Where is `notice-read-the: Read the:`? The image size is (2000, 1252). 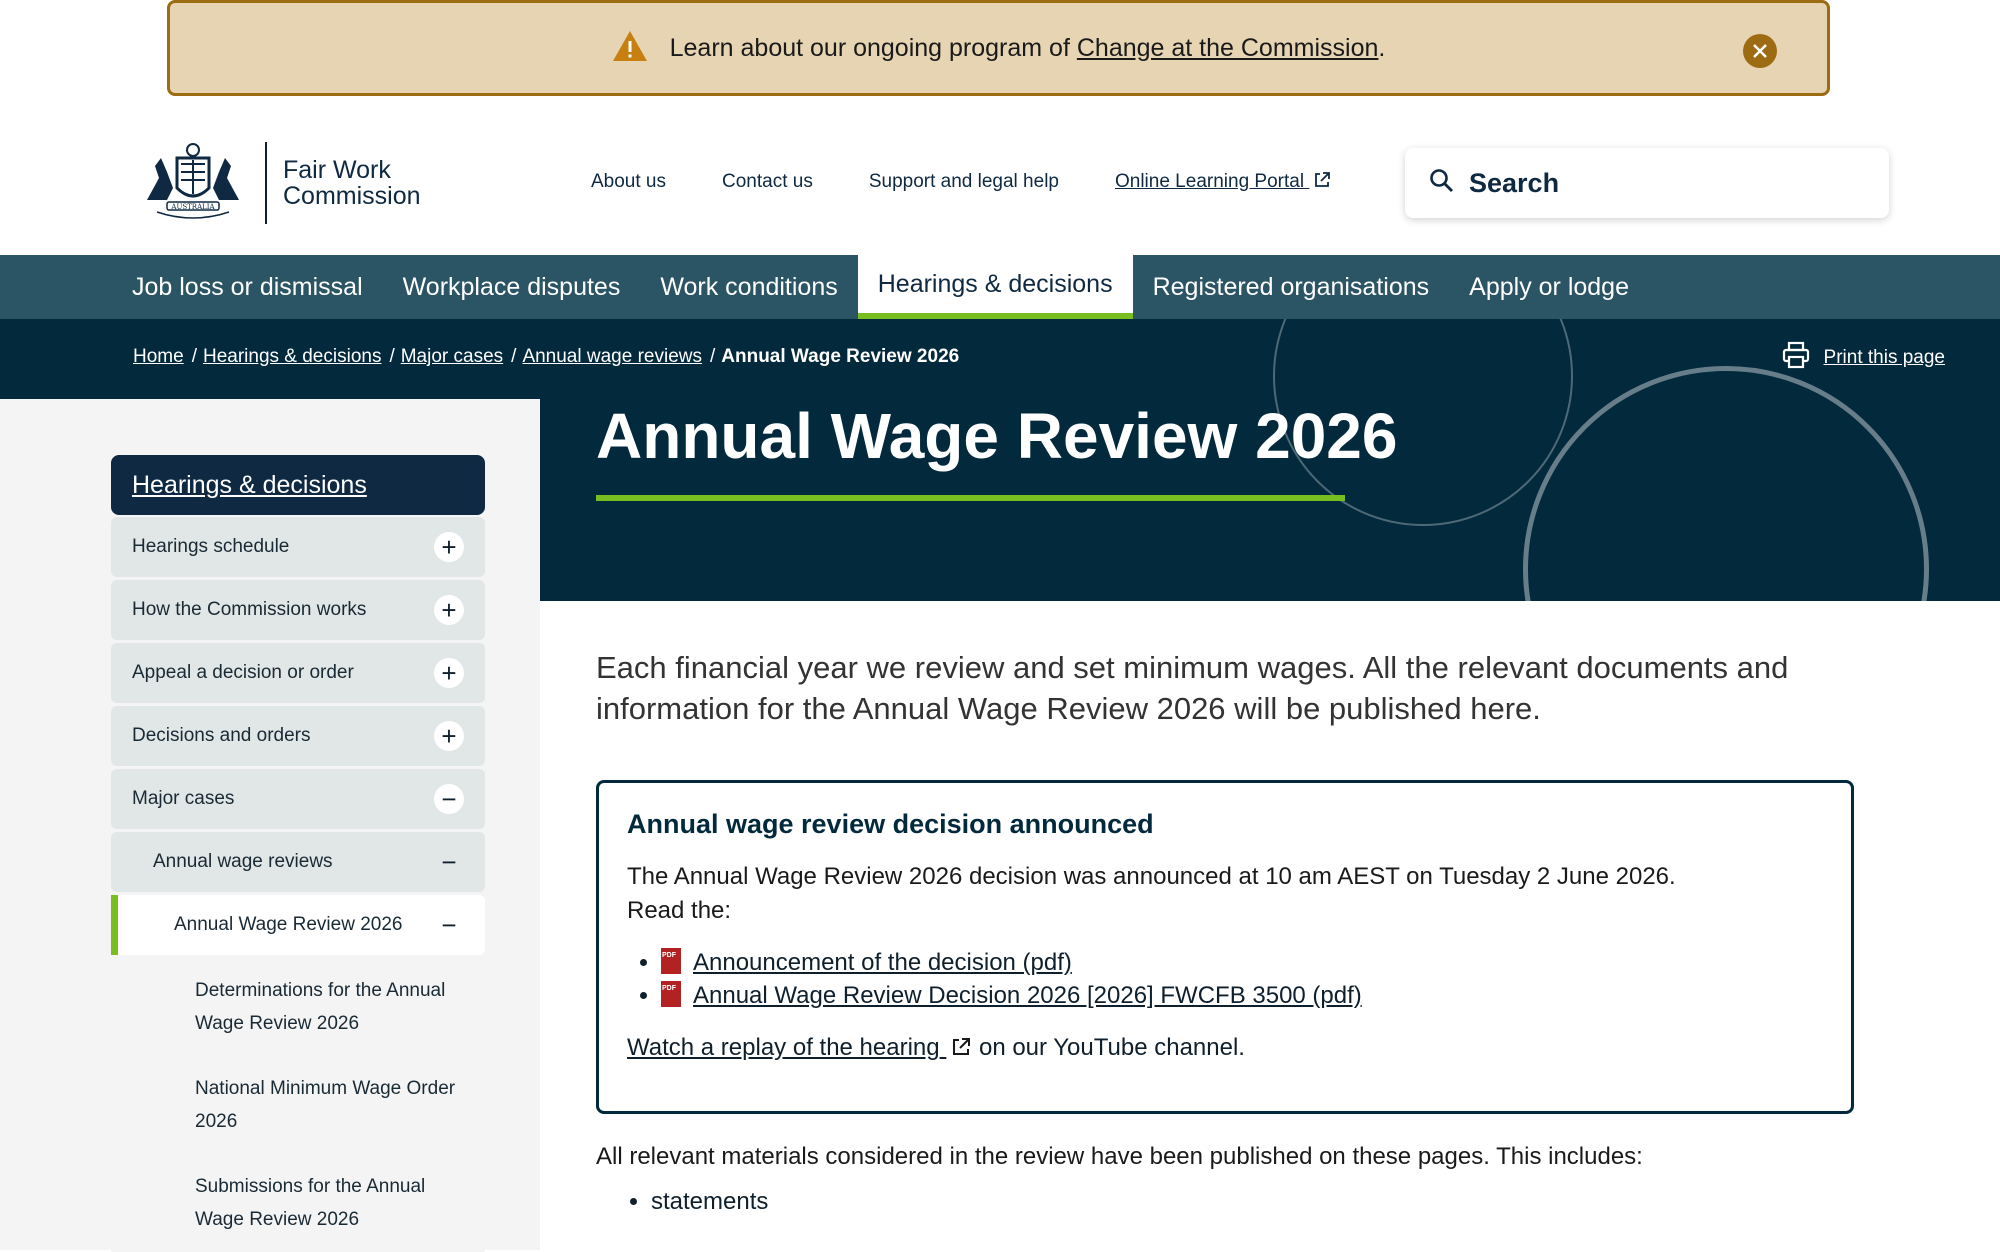 notice-read-the: Read the: is located at coordinates (679, 910).